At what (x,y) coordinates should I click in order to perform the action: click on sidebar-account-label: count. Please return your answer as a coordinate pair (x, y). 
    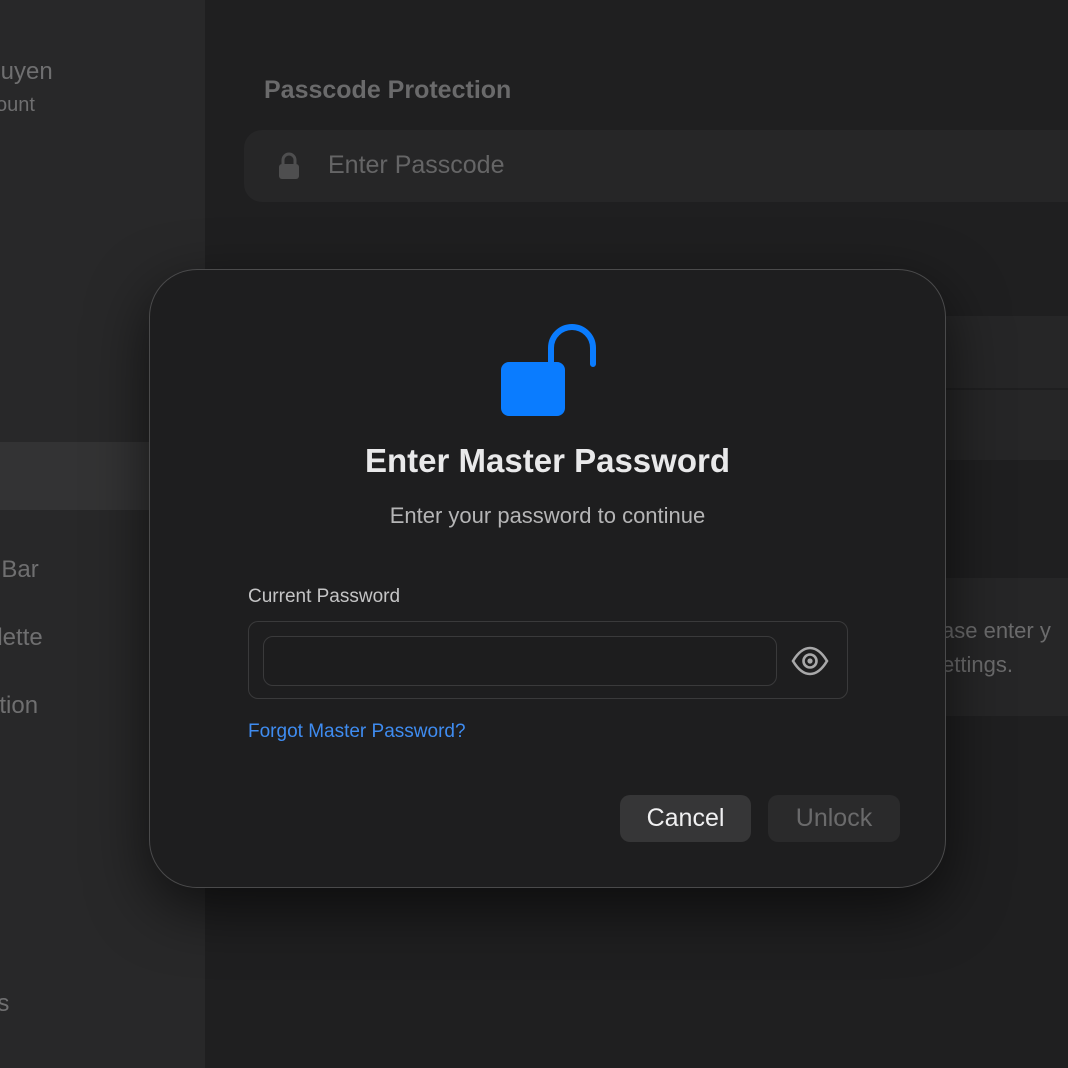
    Looking at the image, I should click on (17, 105).